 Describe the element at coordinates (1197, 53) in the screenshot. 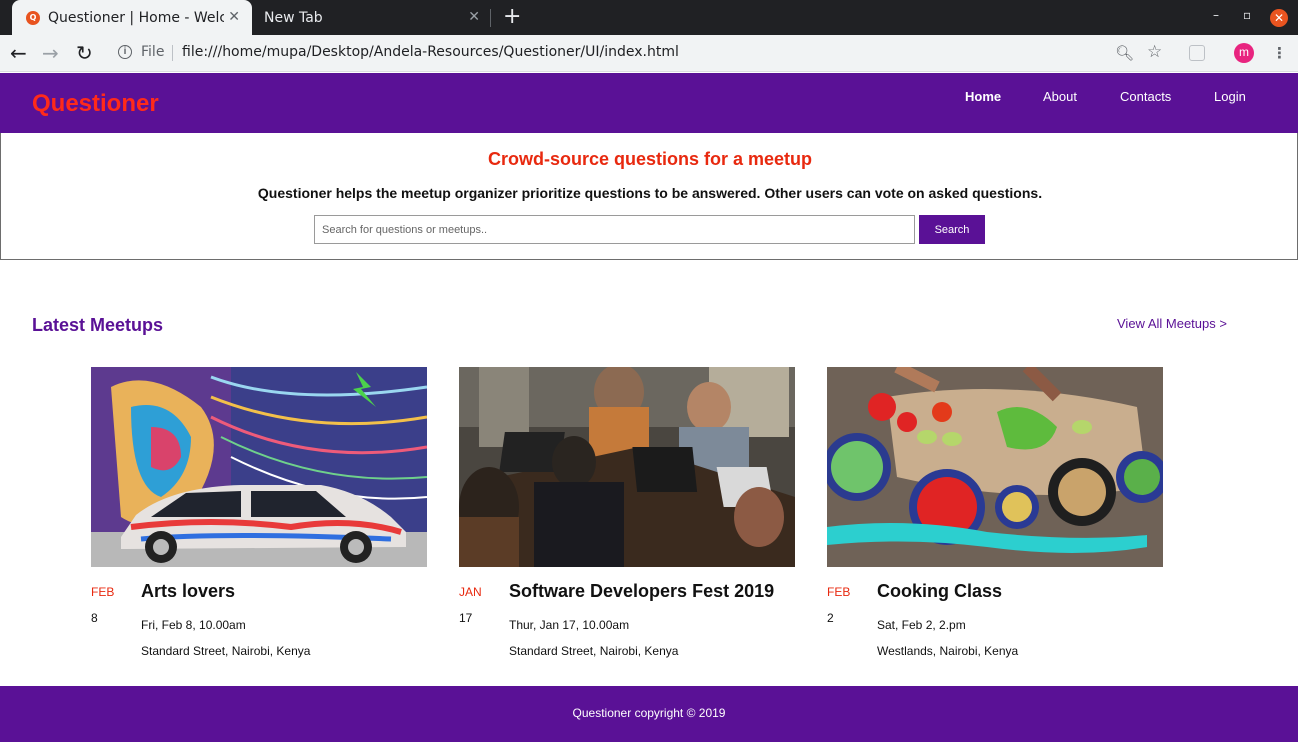

I see `extension-icon` at that location.